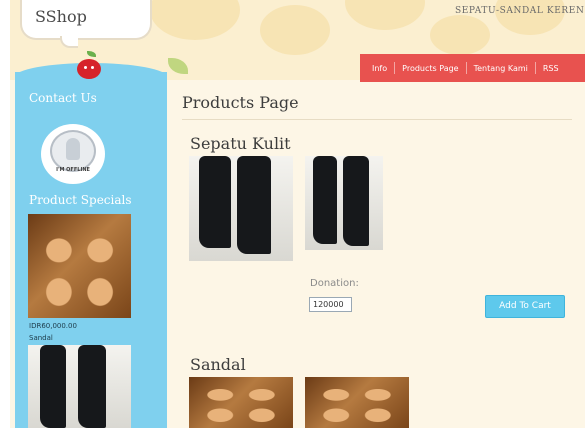 The width and height of the screenshot is (585, 435). What do you see at coordinates (330, 304) in the screenshot?
I see `donation-input` at bounding box center [330, 304].